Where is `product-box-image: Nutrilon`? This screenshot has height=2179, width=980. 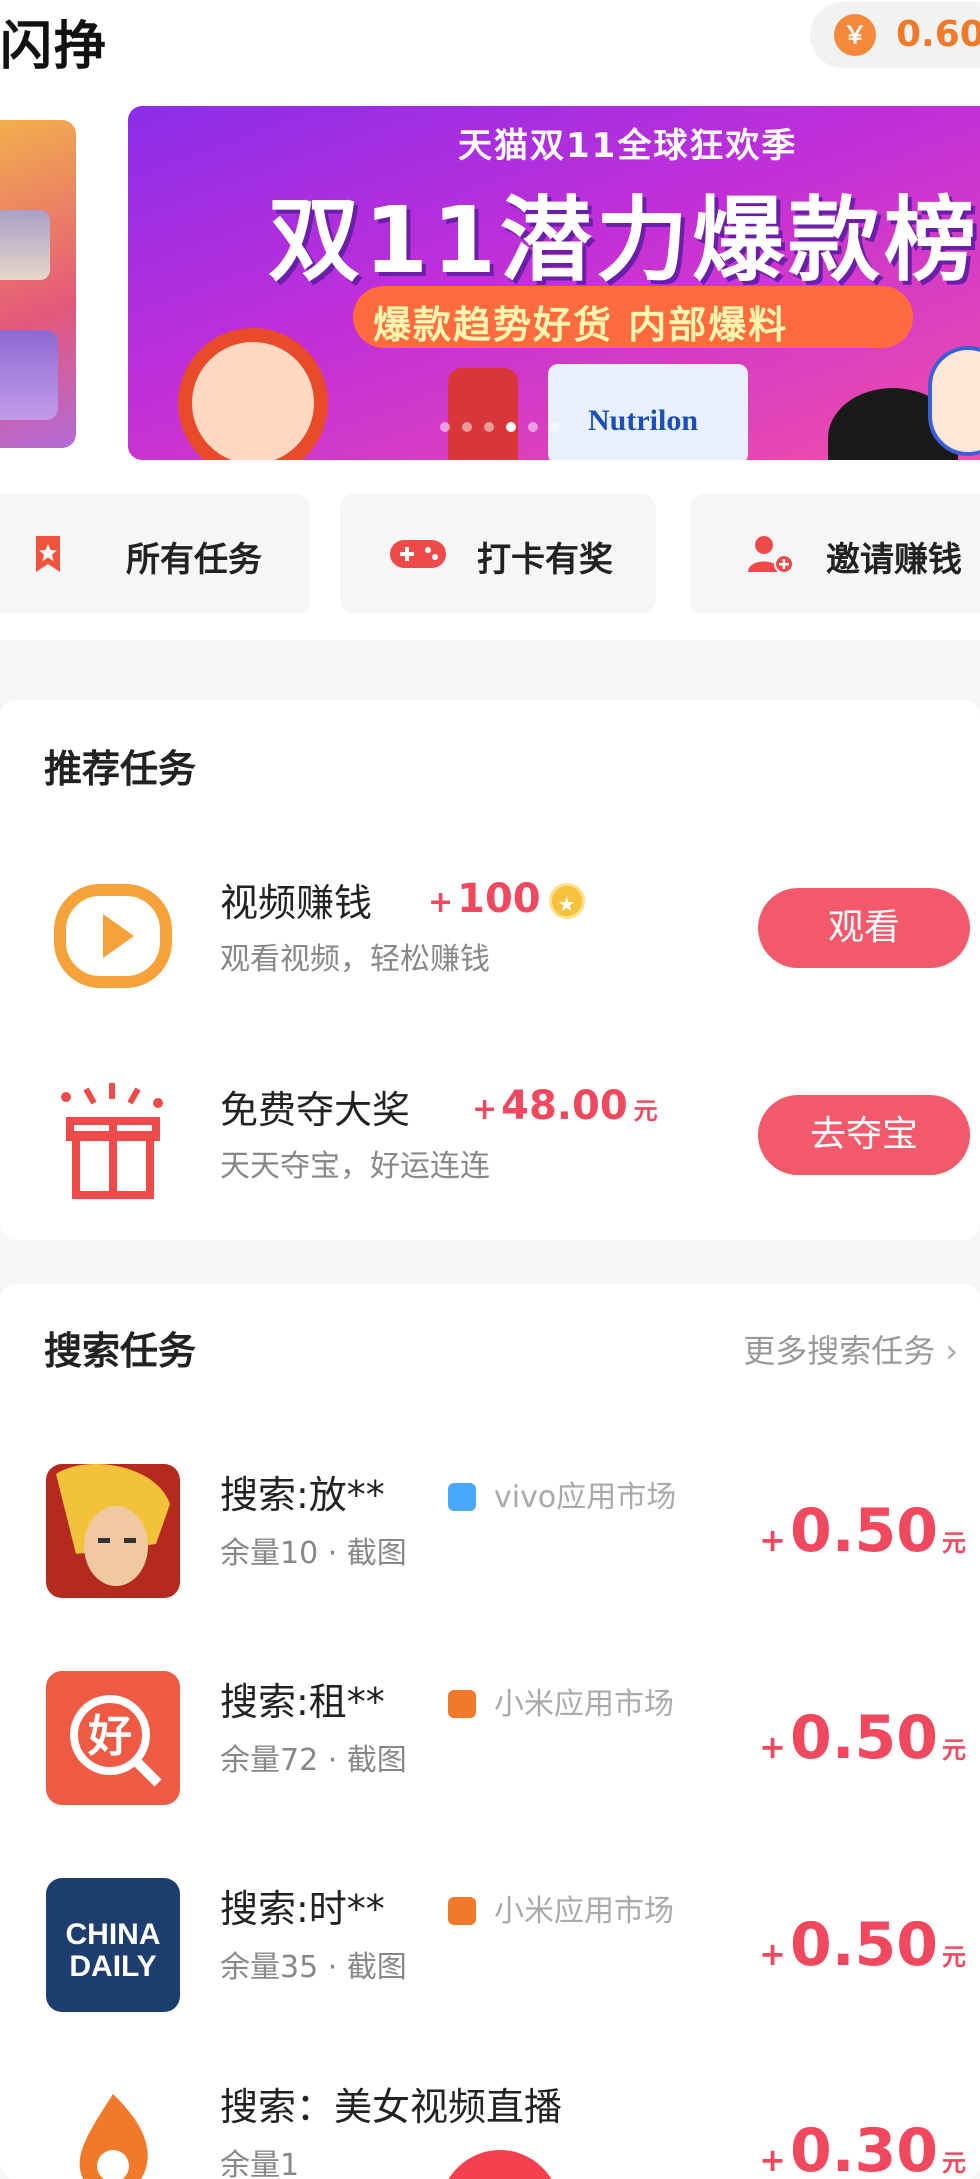 product-box-image: Nutrilon is located at coordinates (648, 412).